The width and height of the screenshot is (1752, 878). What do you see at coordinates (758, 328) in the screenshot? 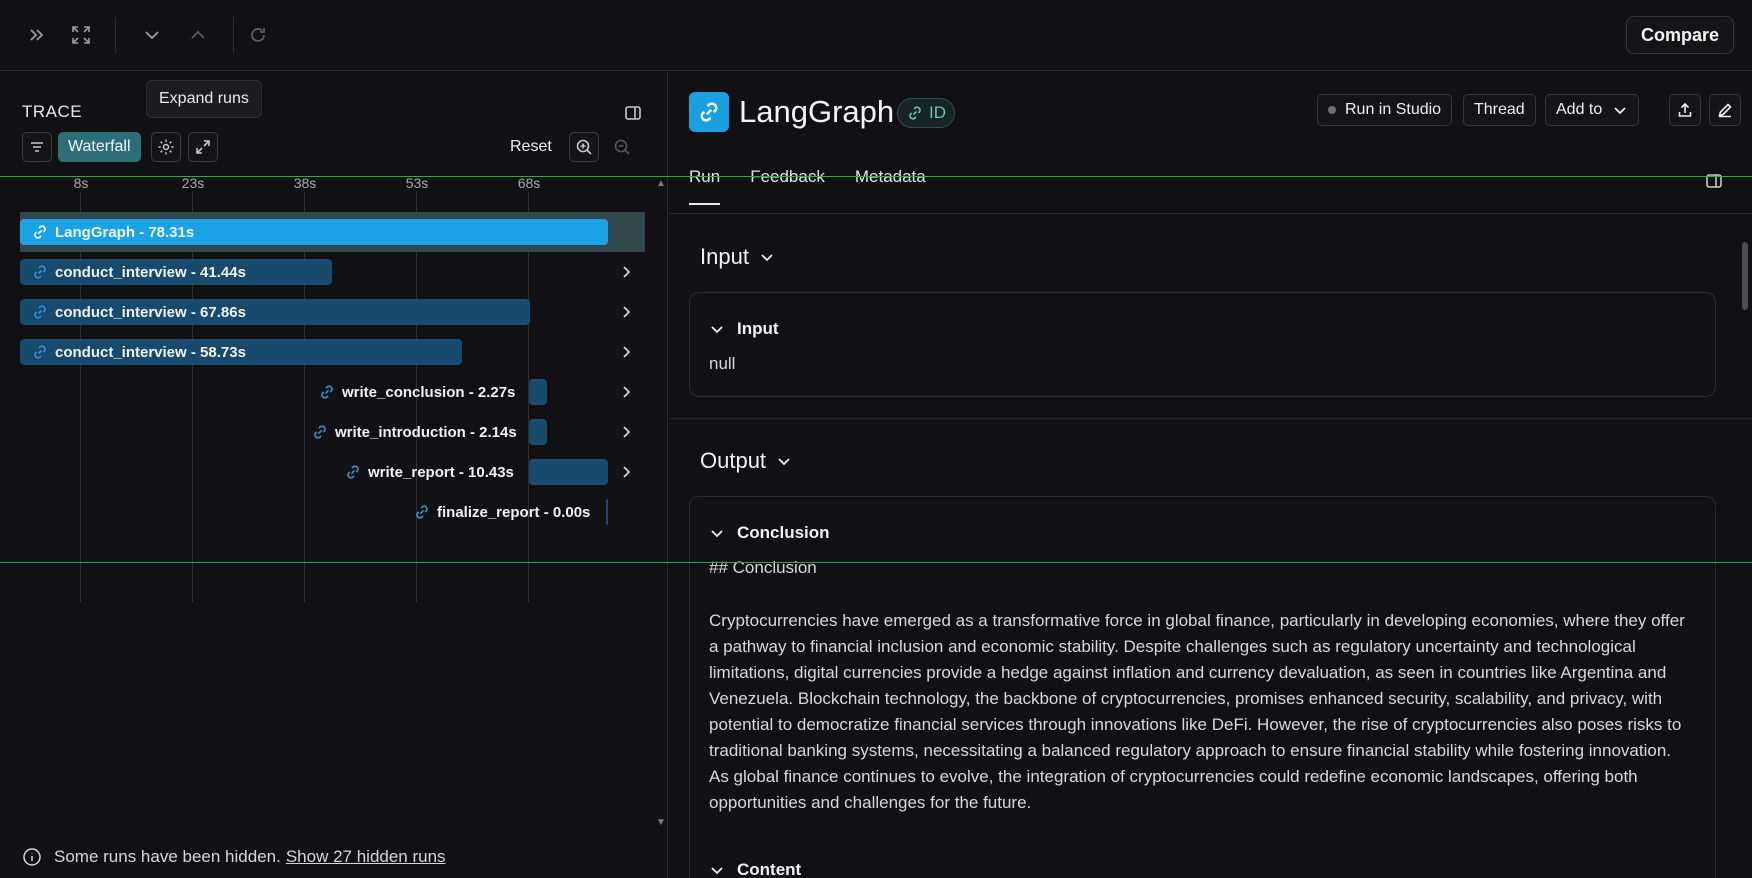
I see `input-subsection-title: Input` at bounding box center [758, 328].